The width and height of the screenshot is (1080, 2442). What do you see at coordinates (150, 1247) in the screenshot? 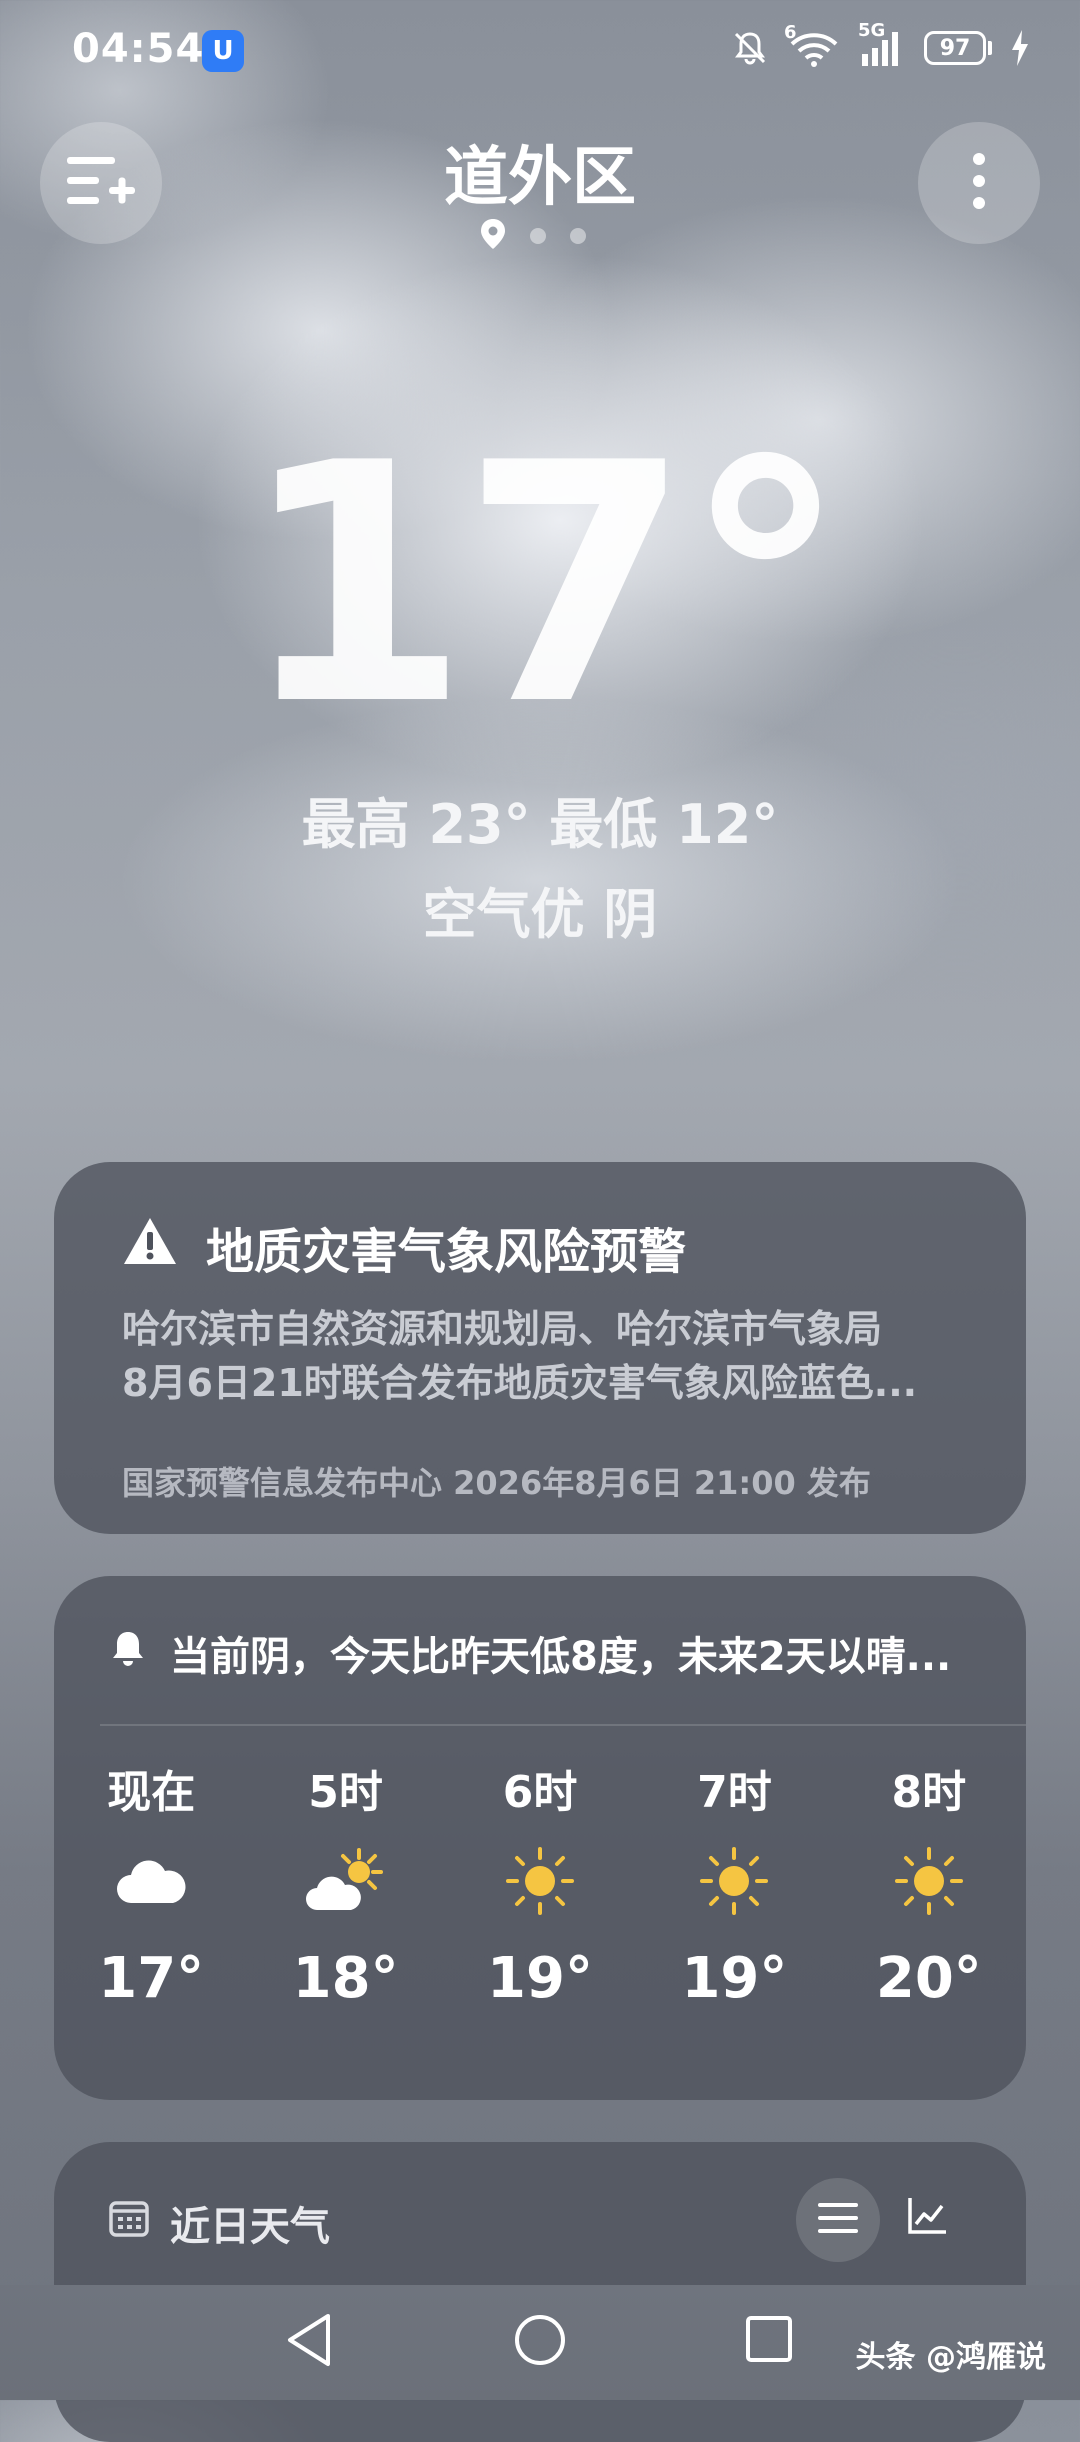
I see `warning-icon` at bounding box center [150, 1247].